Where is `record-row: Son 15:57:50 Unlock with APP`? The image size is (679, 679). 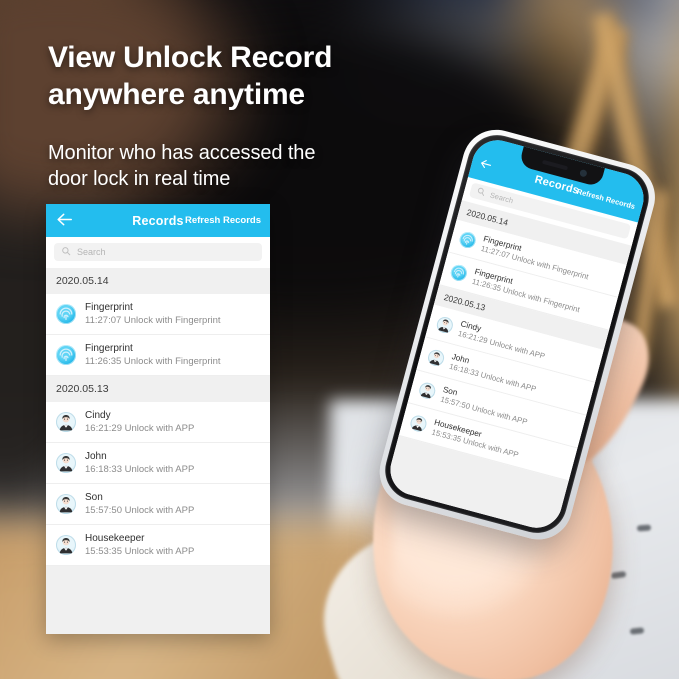 record-row: Son 15:57:50 Unlock with APP is located at coordinates (158, 504).